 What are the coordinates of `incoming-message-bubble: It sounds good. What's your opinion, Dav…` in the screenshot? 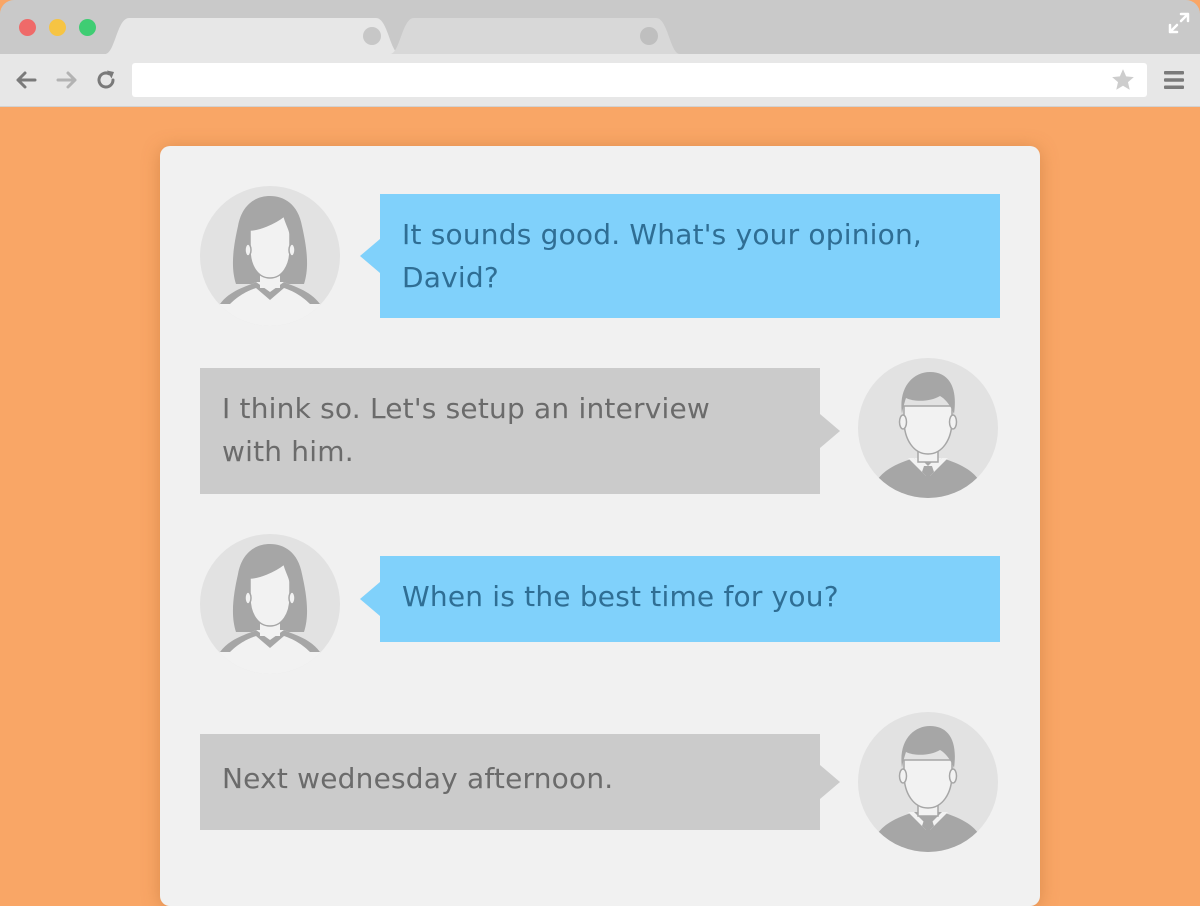 It's located at (680, 256).